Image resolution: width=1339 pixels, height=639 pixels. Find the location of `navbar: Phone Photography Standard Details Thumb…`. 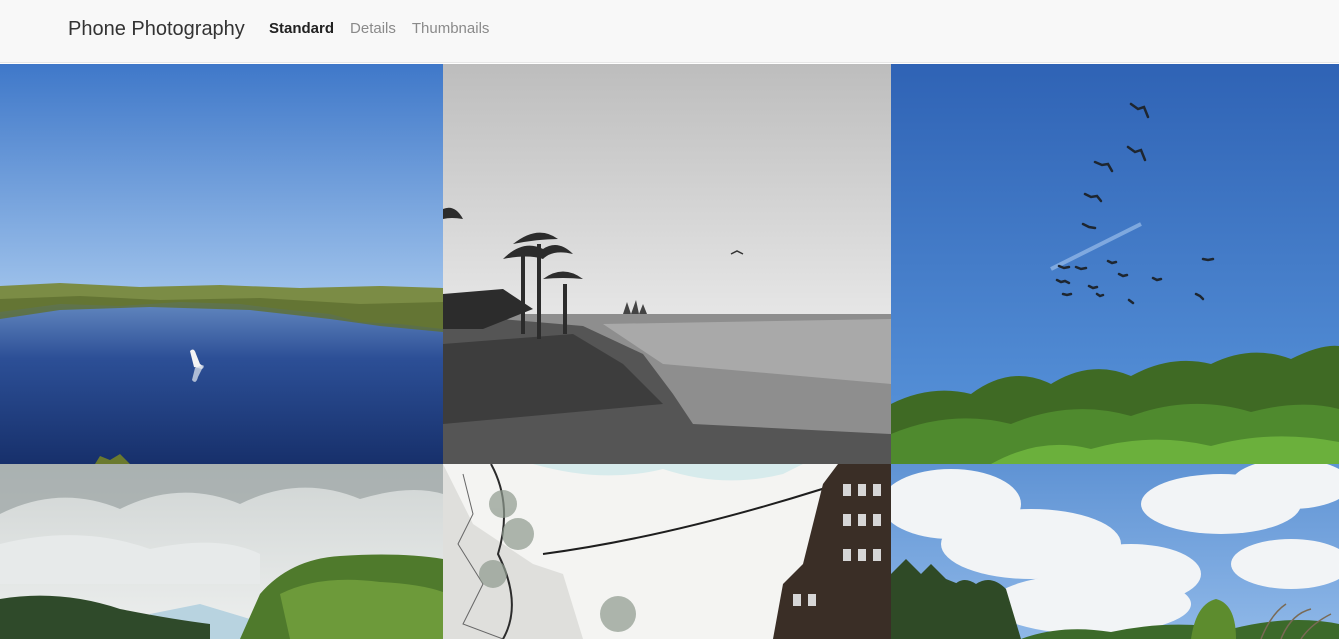

navbar: Phone Photography Standard Details Thumb… is located at coordinates (669, 31).